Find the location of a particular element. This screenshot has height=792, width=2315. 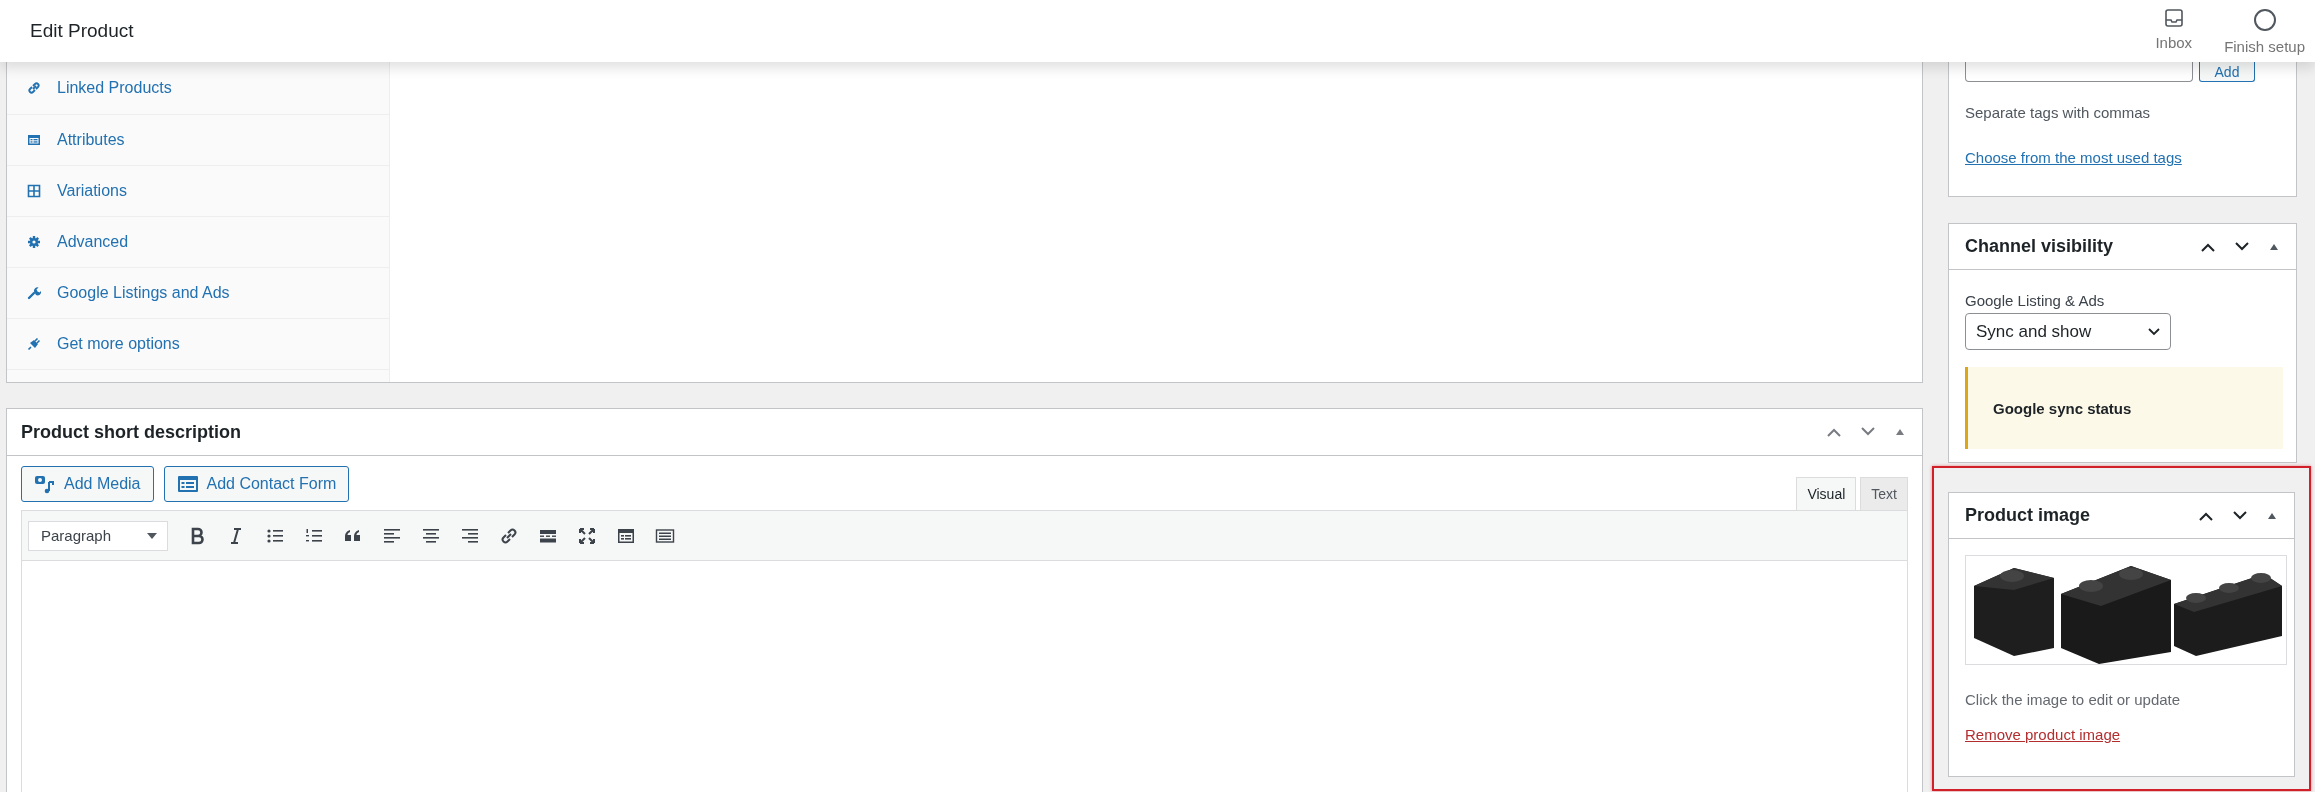

chevron-down-icon is located at coordinates (2154, 331).